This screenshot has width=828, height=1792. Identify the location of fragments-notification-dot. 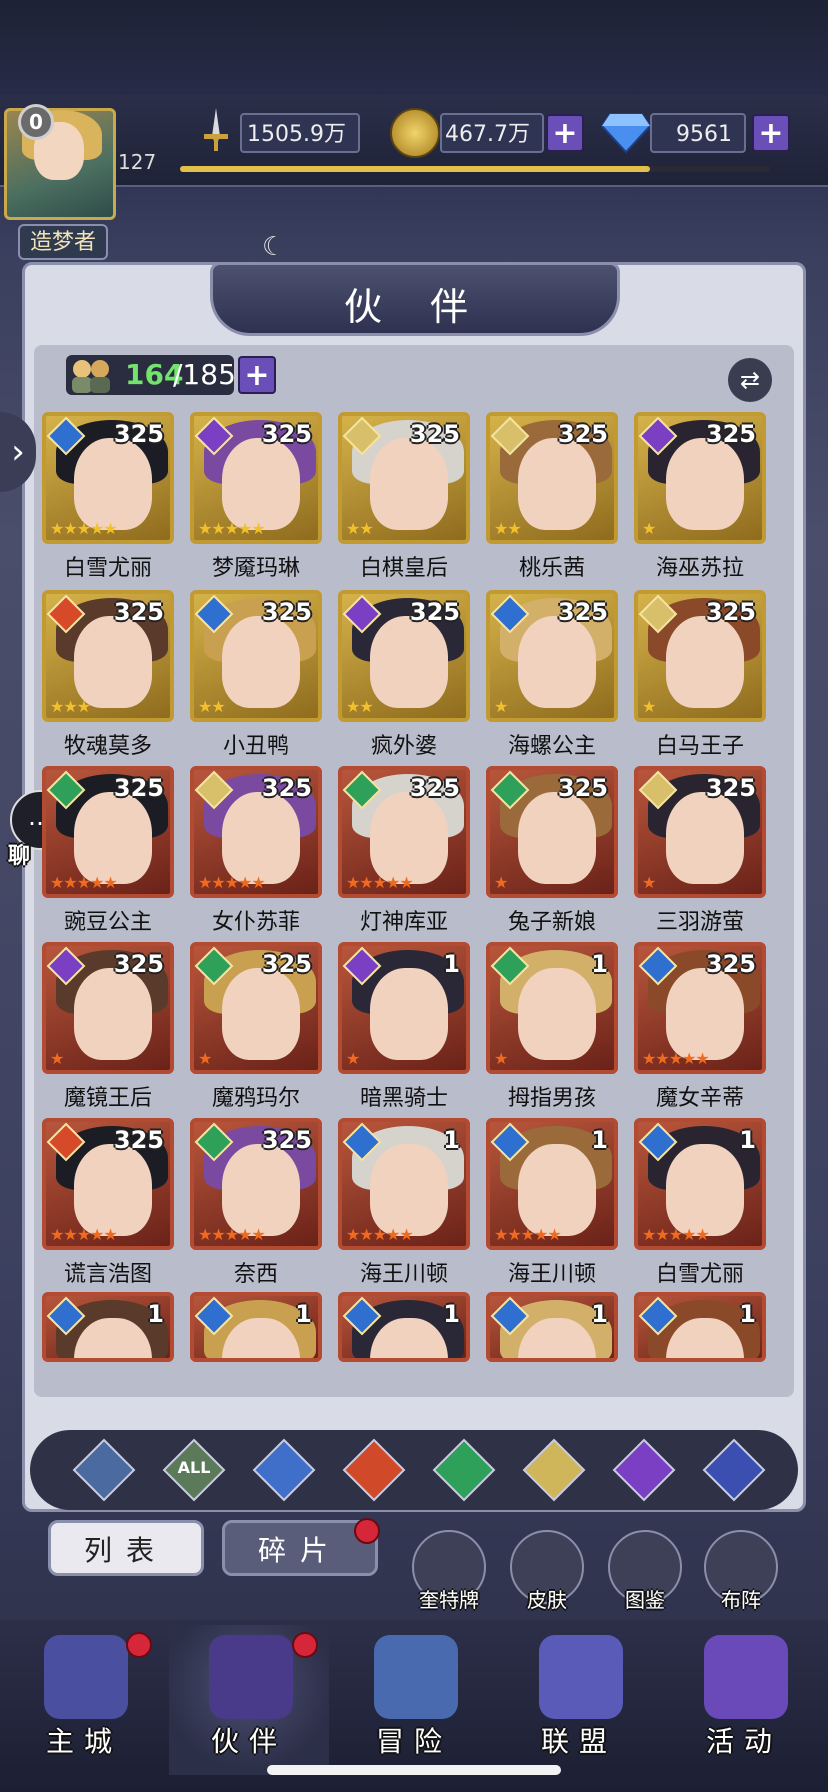
(367, 1531).